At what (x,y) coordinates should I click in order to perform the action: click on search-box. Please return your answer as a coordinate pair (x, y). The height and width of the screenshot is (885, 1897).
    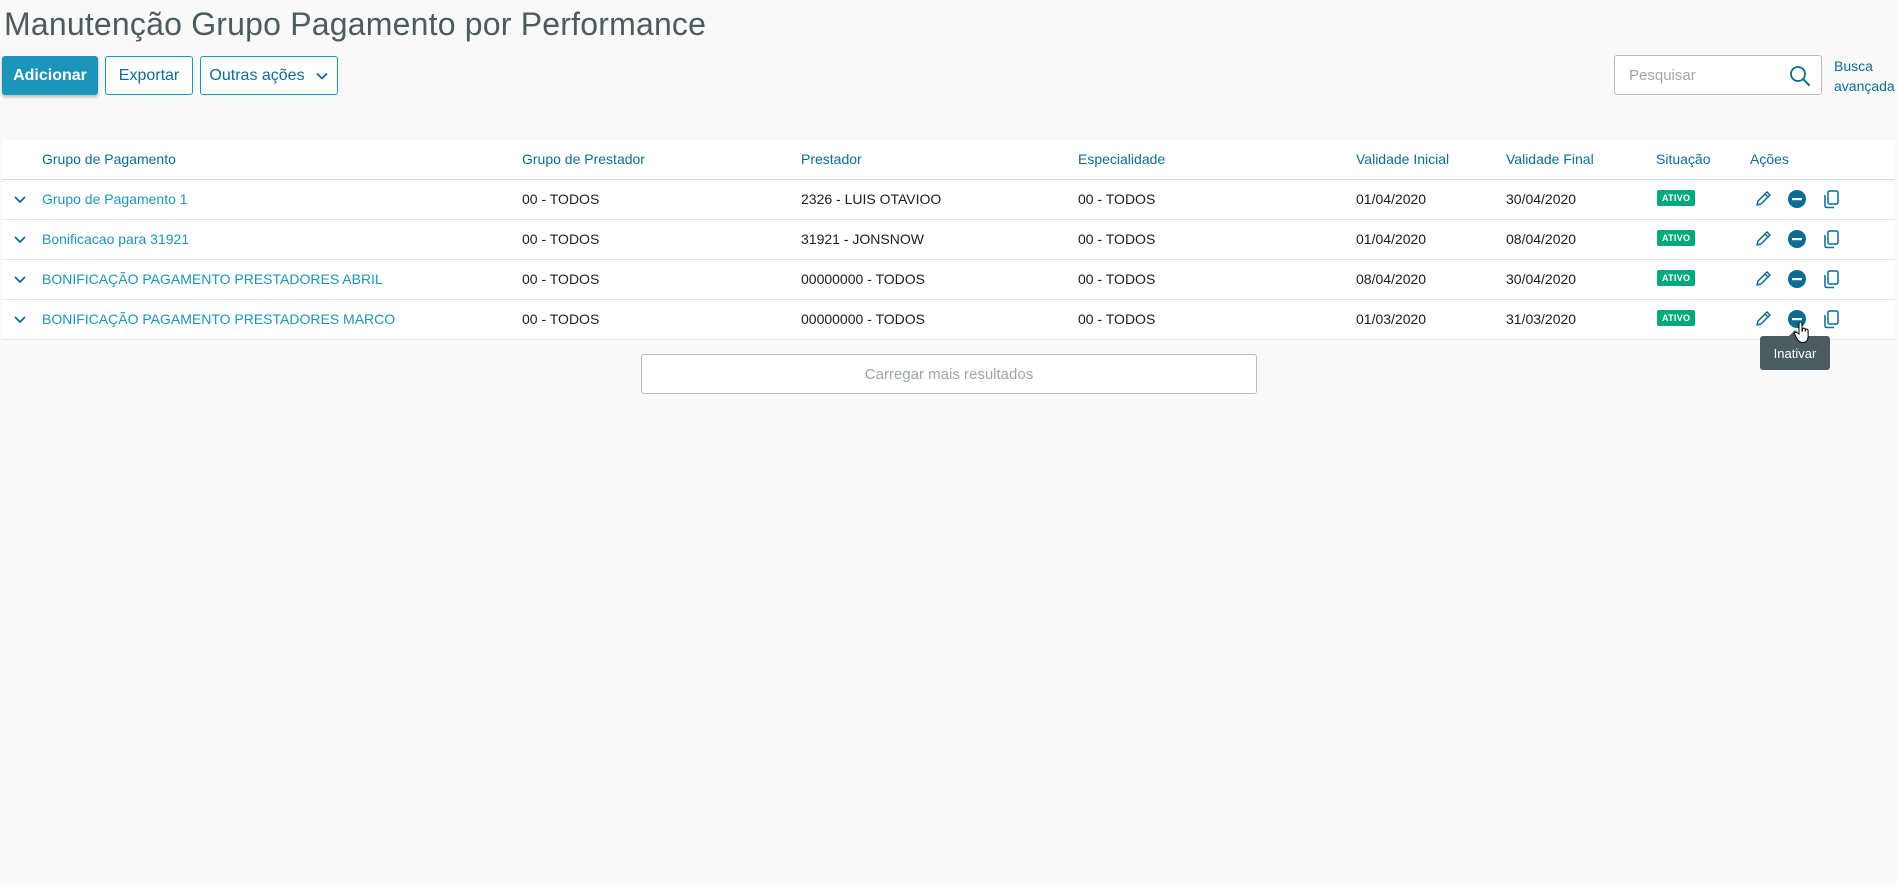
    Looking at the image, I should click on (1718, 75).